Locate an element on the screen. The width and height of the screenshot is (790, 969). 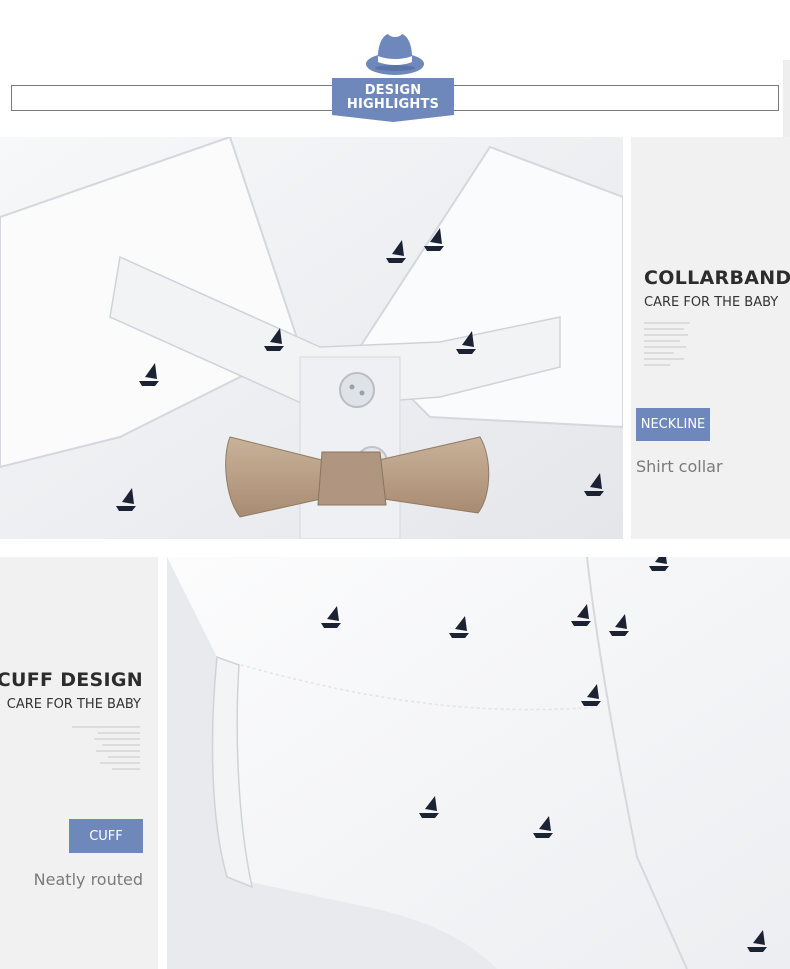
collar-subtitle: CARE FOR THE BABY is located at coordinates (711, 302).